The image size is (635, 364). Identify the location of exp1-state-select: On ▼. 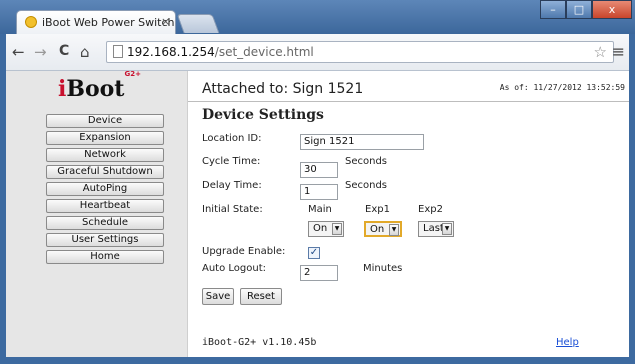
(383, 229).